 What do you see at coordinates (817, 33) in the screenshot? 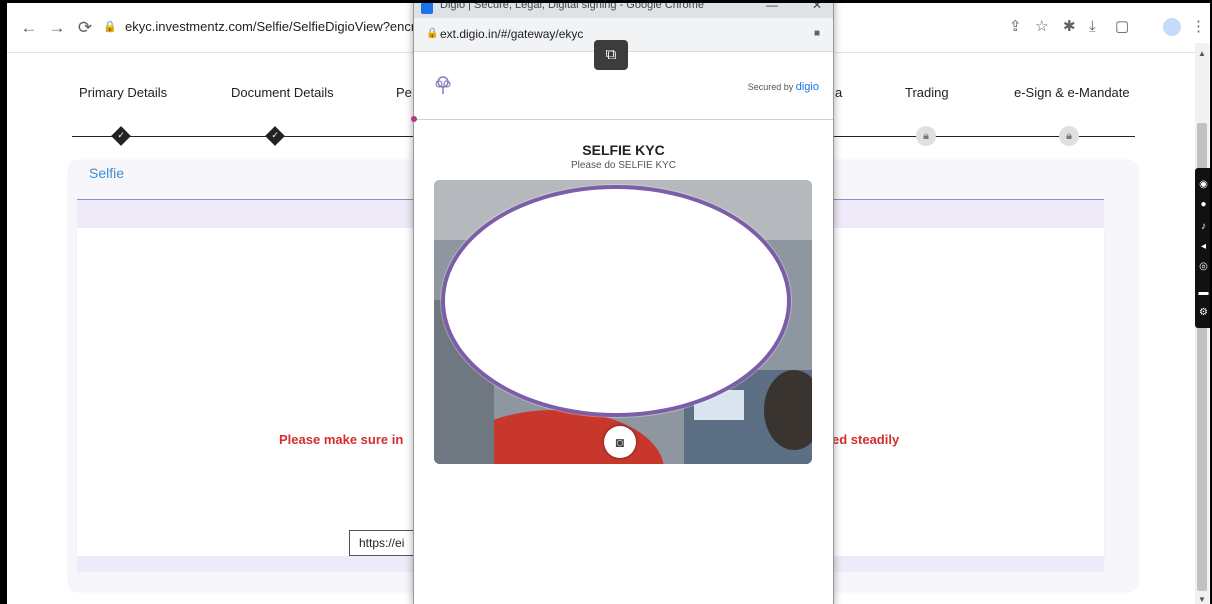
I see `camera-in-use-icon: ■` at bounding box center [817, 33].